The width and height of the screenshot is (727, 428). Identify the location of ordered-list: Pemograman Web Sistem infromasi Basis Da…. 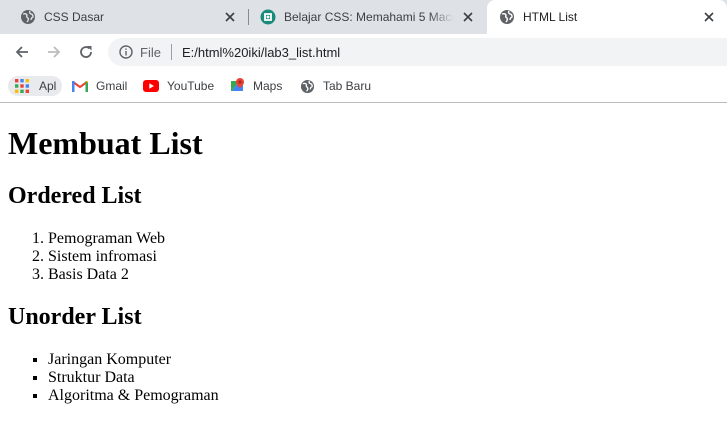
(86, 257).